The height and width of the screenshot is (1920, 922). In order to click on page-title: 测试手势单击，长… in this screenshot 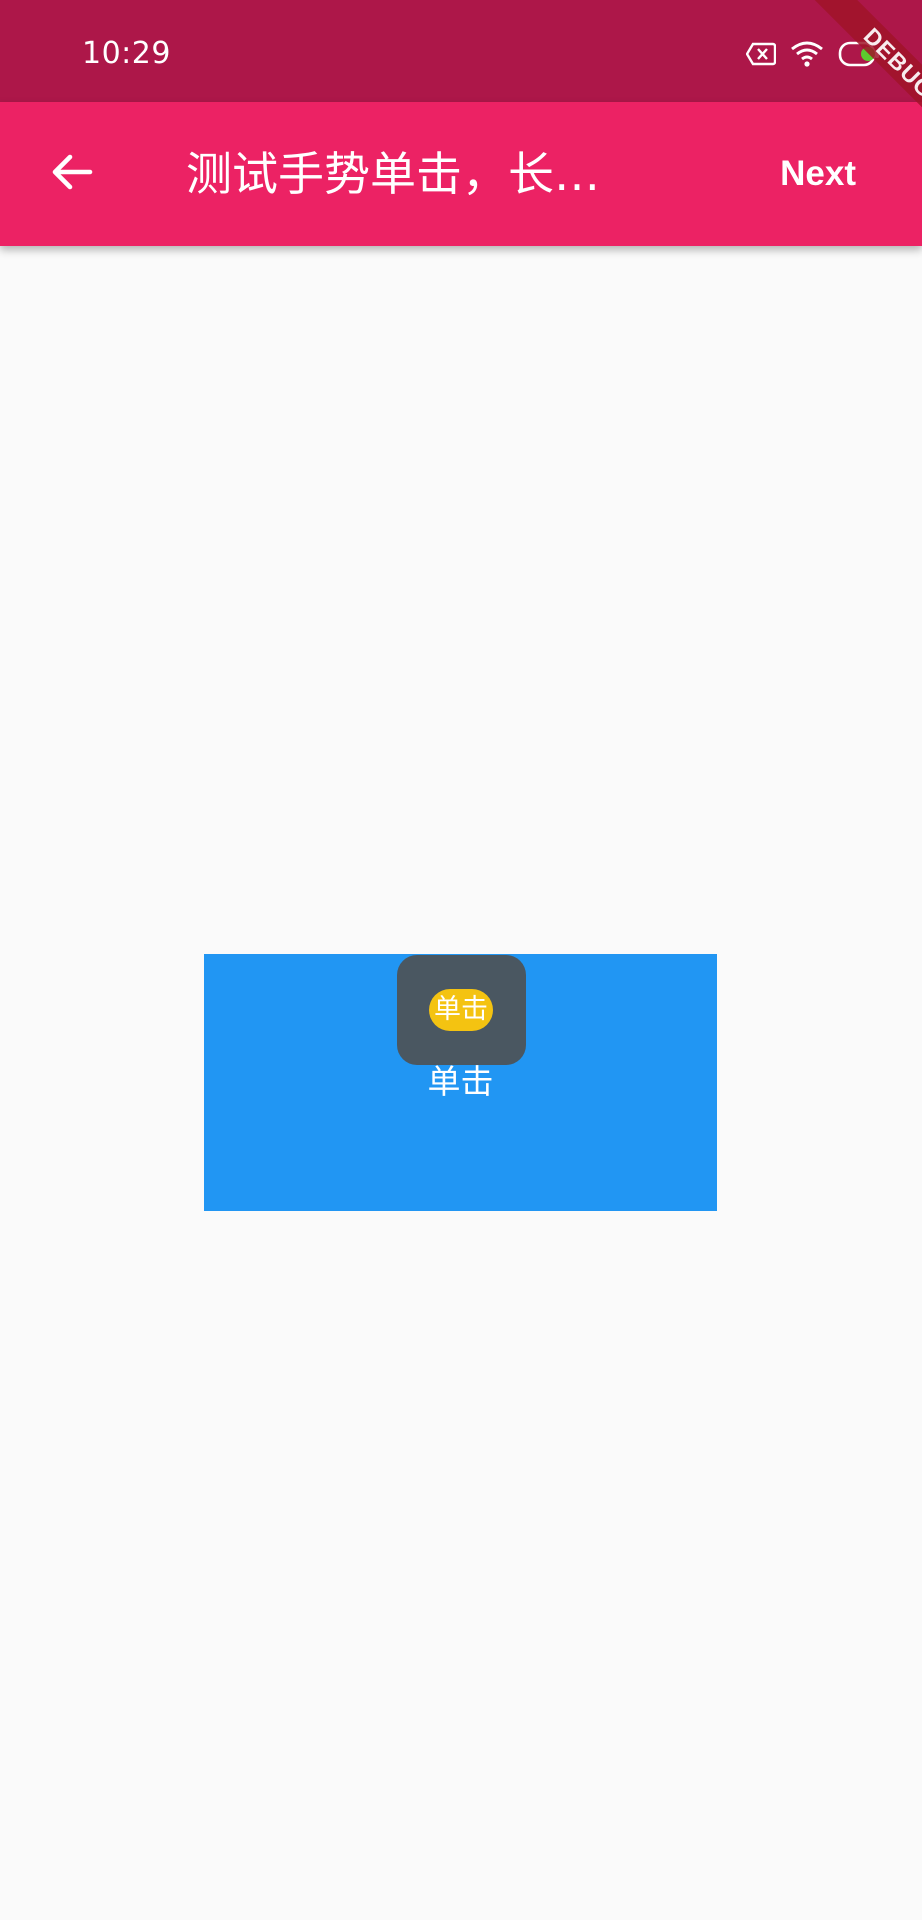, I will do `click(393, 174)`.